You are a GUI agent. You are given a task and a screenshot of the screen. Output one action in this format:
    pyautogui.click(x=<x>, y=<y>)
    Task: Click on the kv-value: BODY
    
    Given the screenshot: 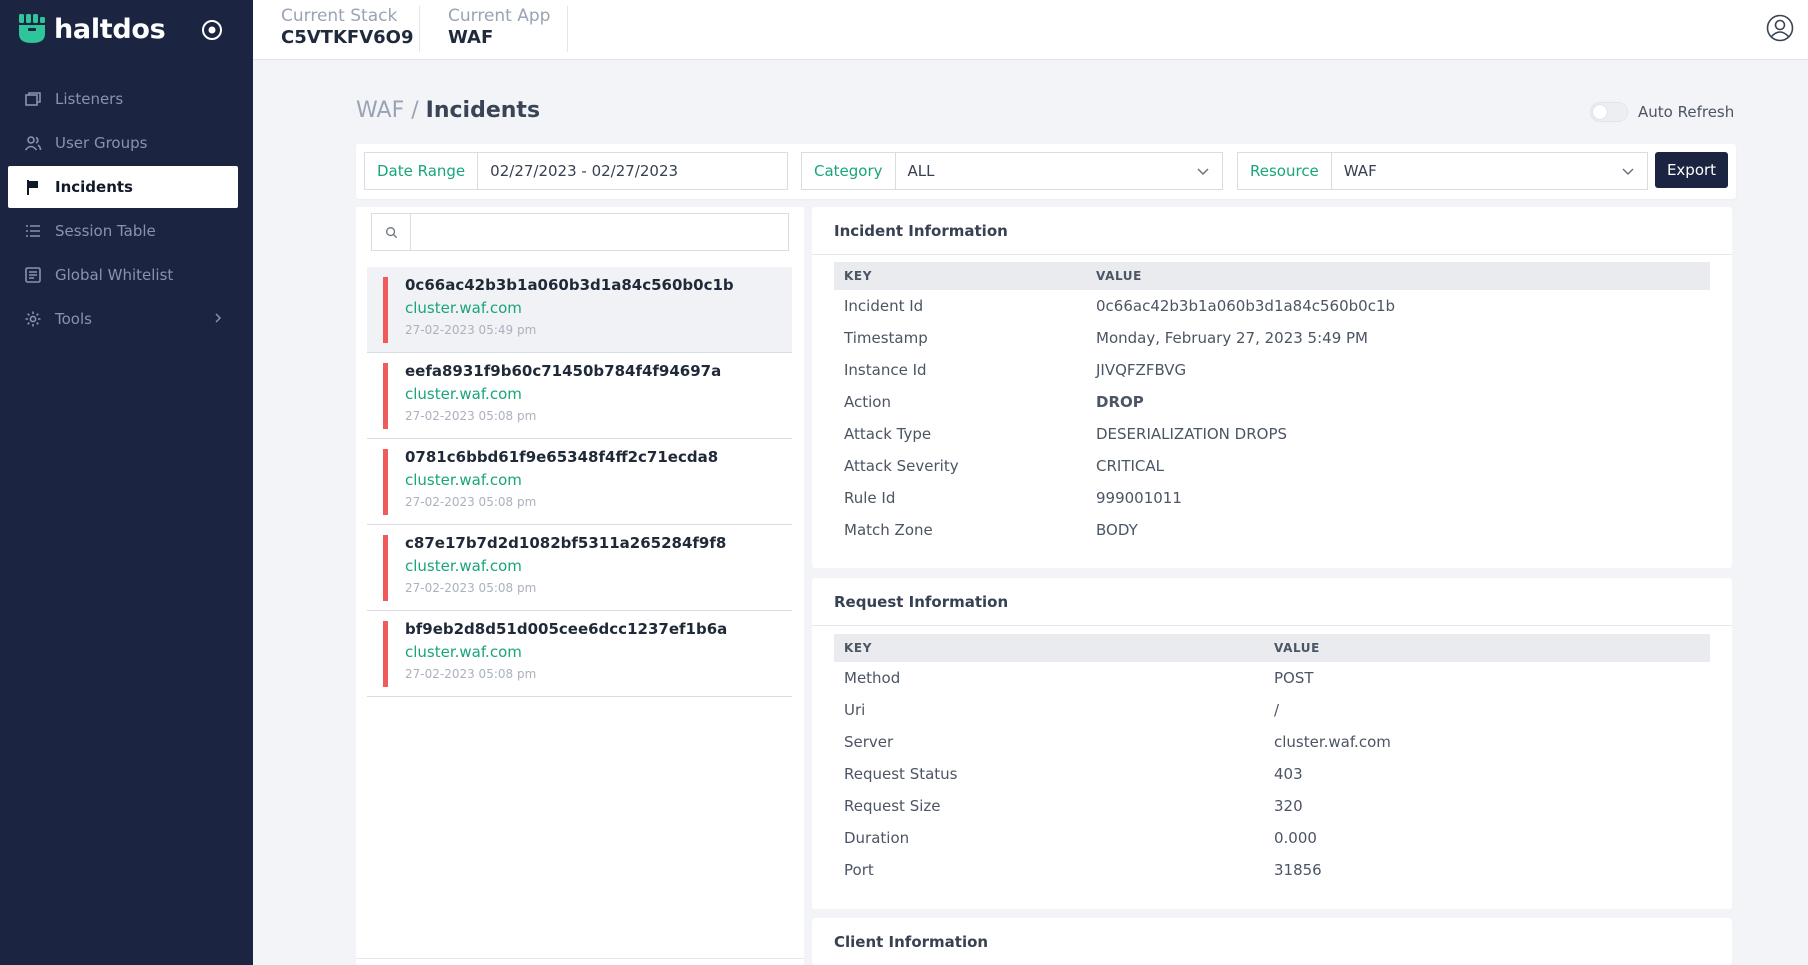 What is the action you would take?
    pyautogui.click(x=1117, y=530)
    